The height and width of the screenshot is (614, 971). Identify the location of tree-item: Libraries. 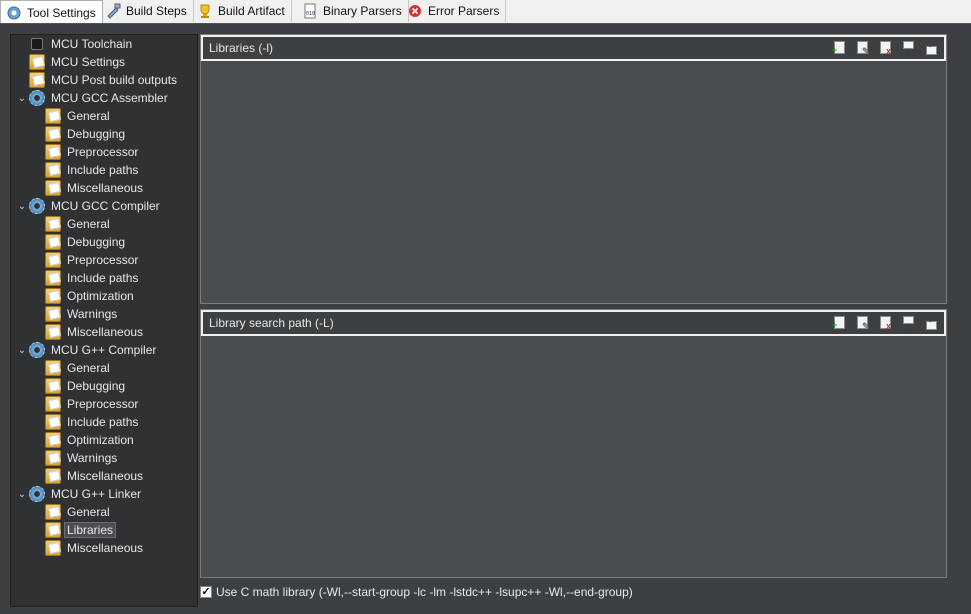
(74, 530).